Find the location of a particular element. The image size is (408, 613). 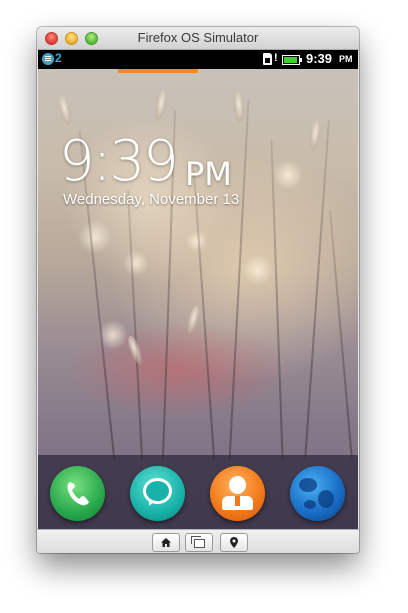

globe-icon is located at coordinates (308, 485).